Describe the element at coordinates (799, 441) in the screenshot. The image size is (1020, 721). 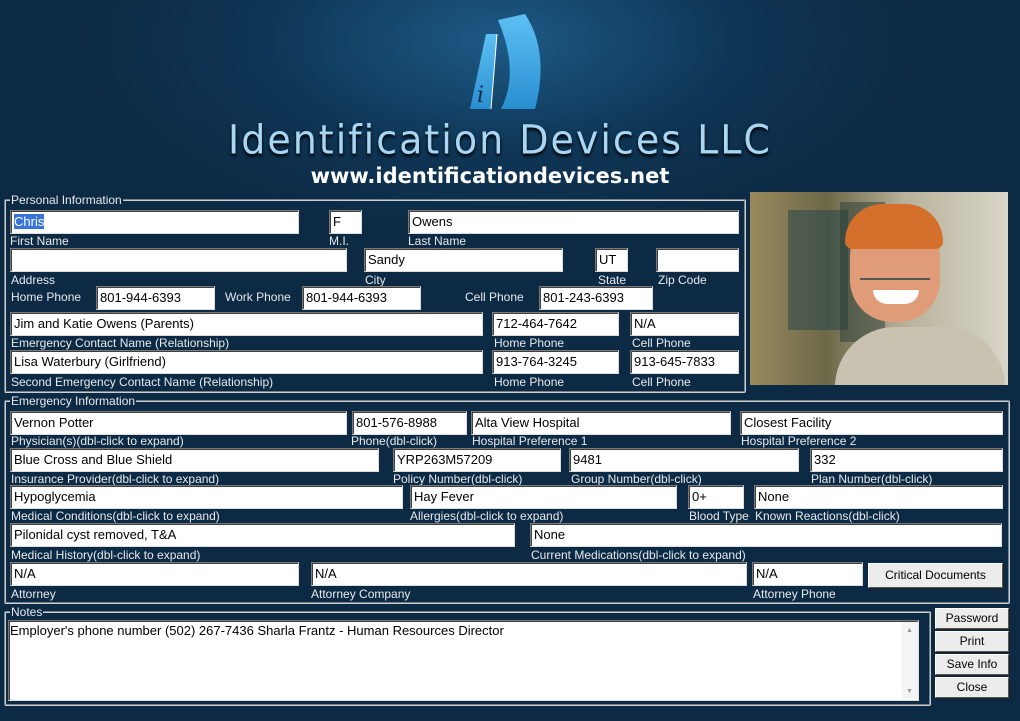
I see `hospital-preference-2-label: Hospital Preference 2` at that location.